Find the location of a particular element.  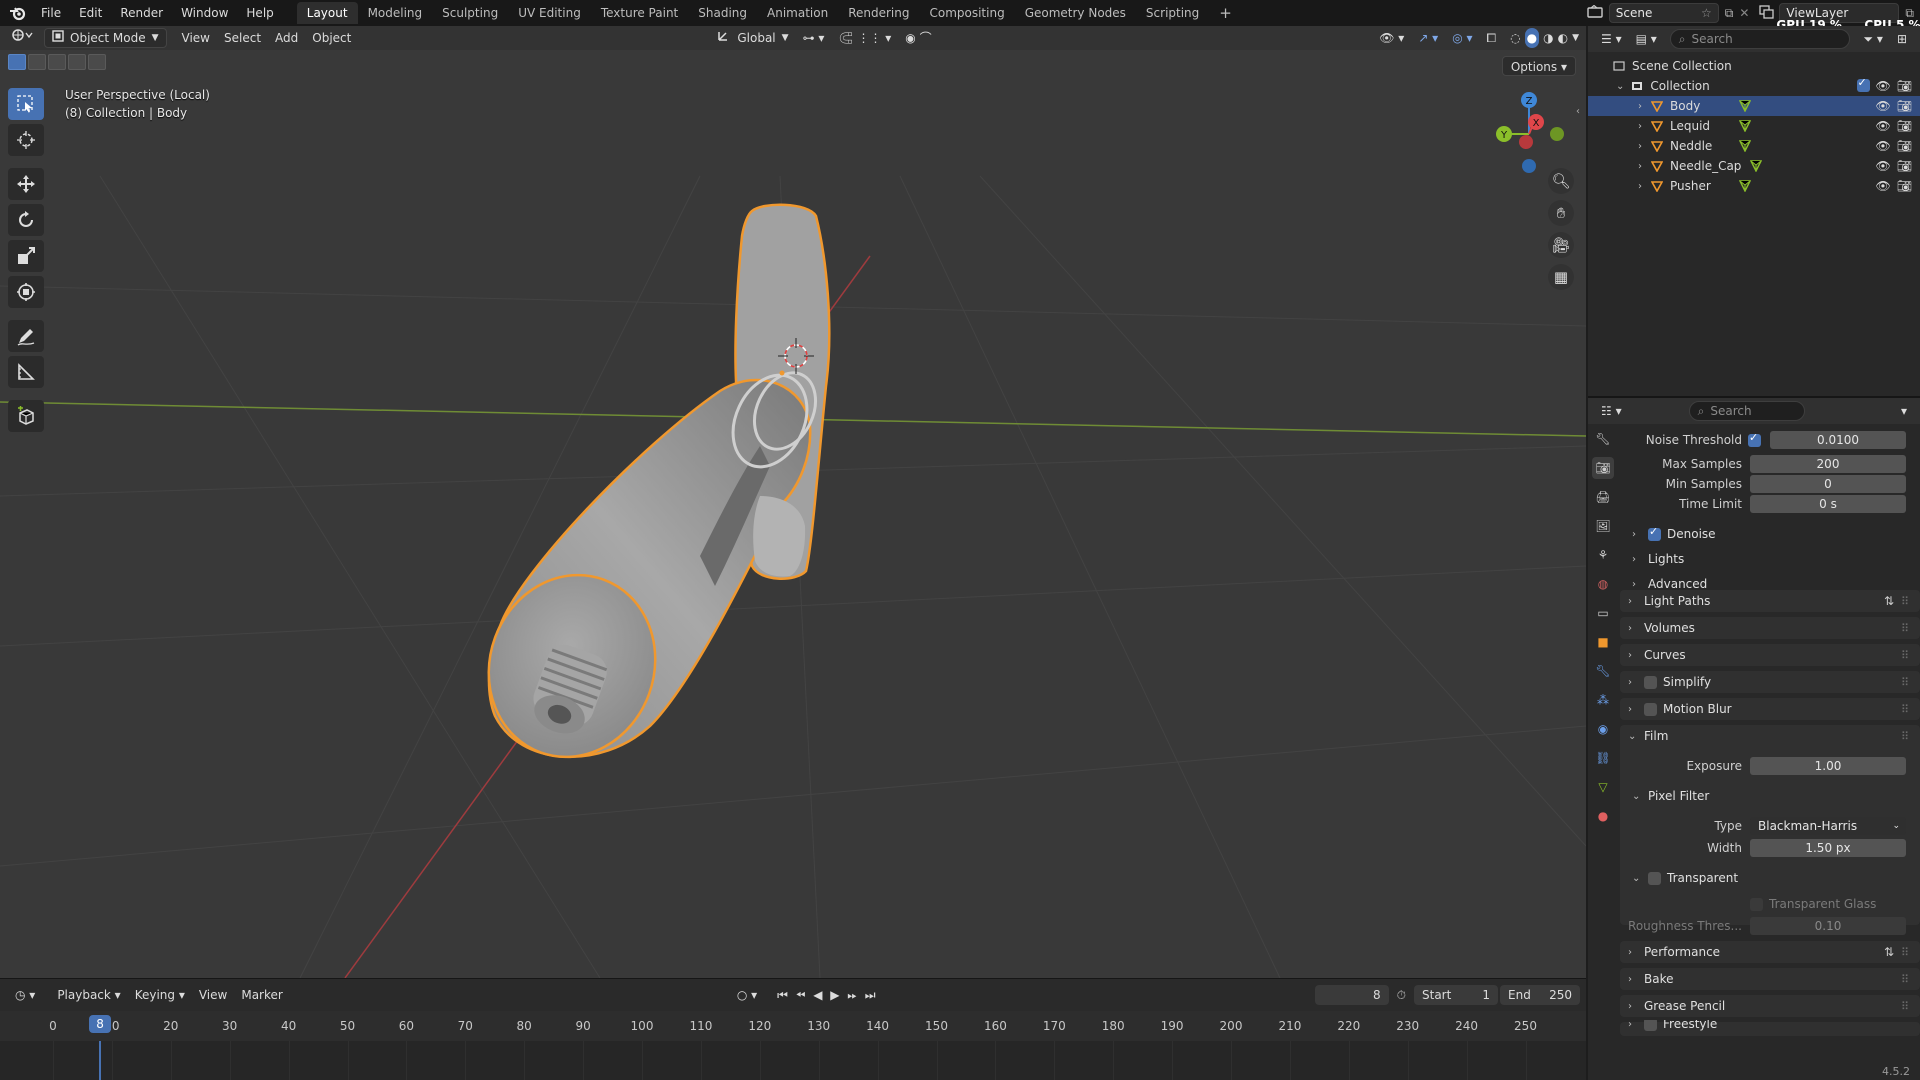

workspace-tab-shading: Shading is located at coordinates (722, 13).